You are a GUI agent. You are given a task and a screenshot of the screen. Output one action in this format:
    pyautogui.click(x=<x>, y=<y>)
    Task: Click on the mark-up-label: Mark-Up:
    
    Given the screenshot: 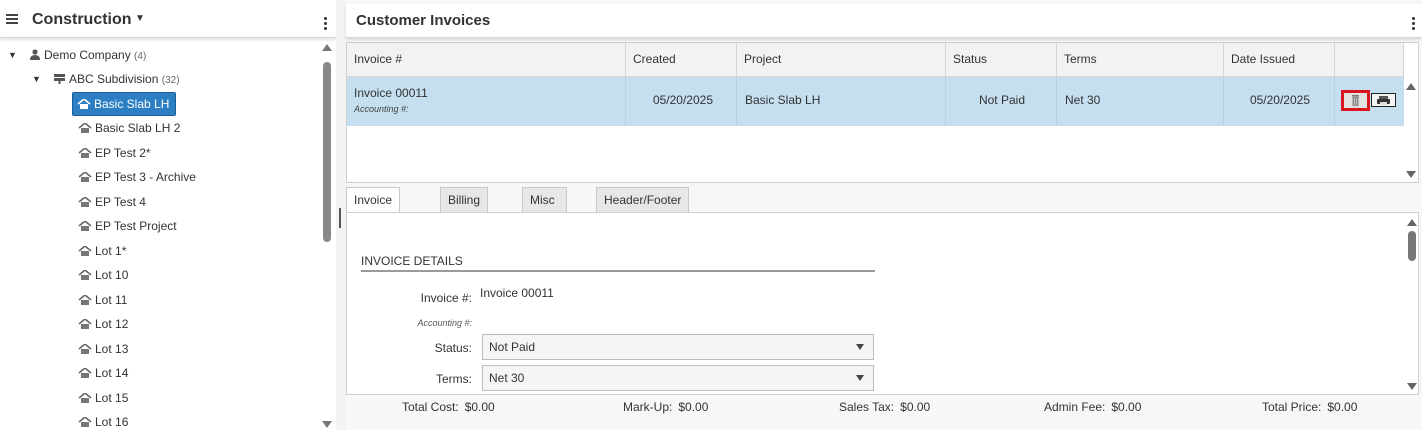 What is the action you would take?
    pyautogui.click(x=648, y=407)
    